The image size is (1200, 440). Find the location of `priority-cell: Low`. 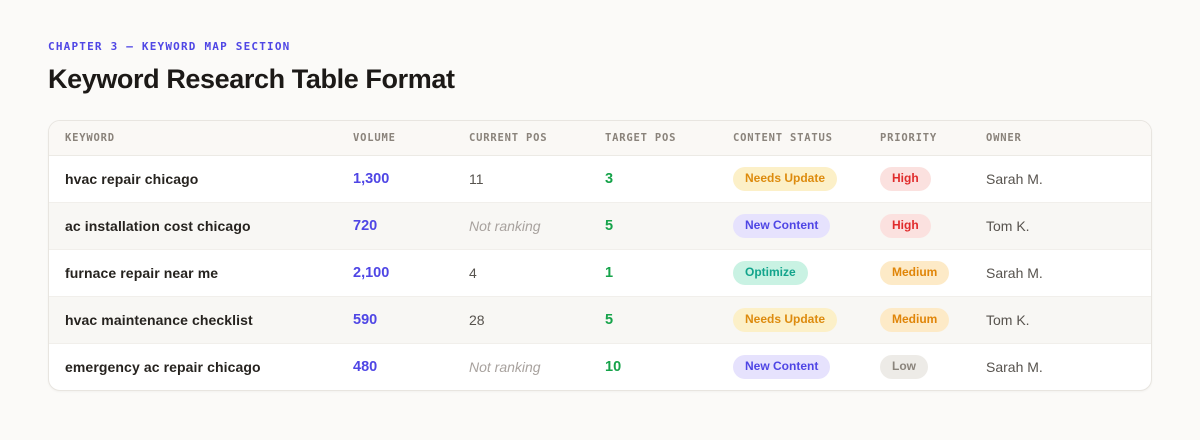

priority-cell: Low is located at coordinates (933, 366).